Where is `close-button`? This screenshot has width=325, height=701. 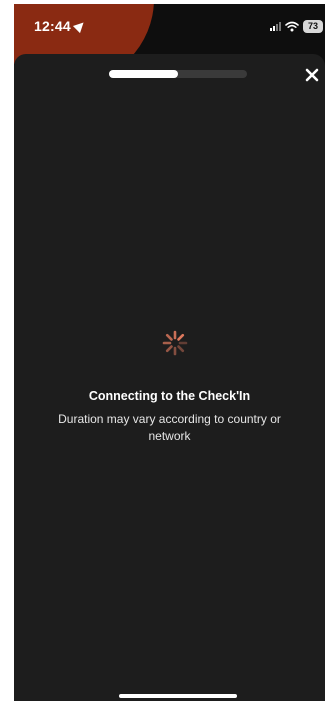
close-button is located at coordinates (312, 75).